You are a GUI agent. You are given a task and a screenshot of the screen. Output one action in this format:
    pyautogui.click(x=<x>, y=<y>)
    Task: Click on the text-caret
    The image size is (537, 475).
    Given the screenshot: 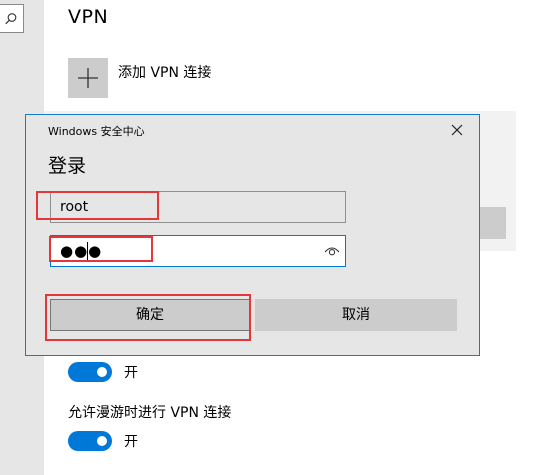 What is the action you would take?
    pyautogui.click(x=87, y=251)
    